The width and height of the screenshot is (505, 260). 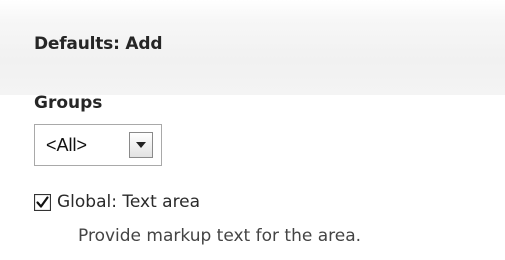 I want to click on dropdown-arrow-icon, so click(x=141, y=145).